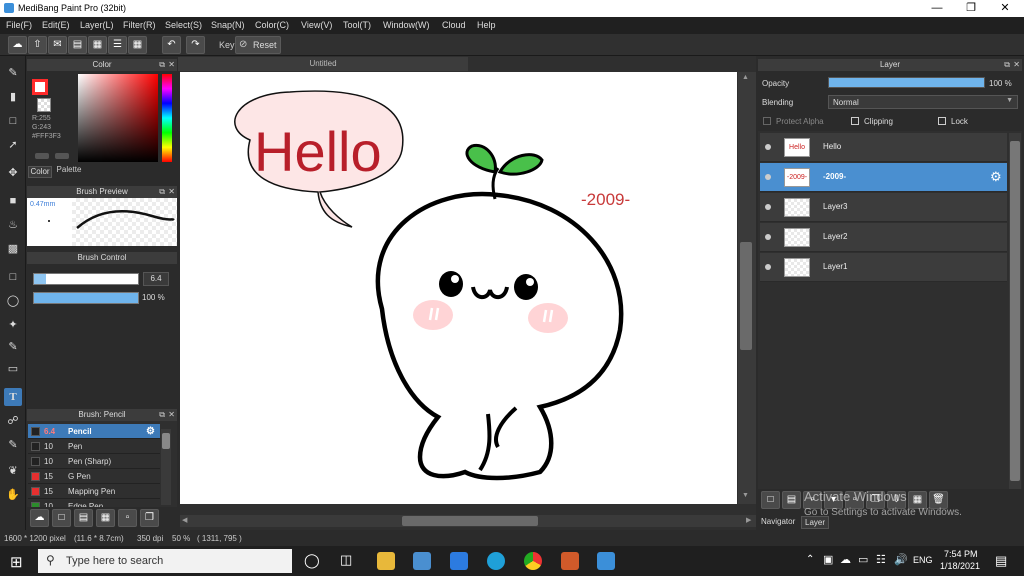 The height and width of the screenshot is (576, 1024). I want to click on comment-icon: ✉, so click(57, 45).